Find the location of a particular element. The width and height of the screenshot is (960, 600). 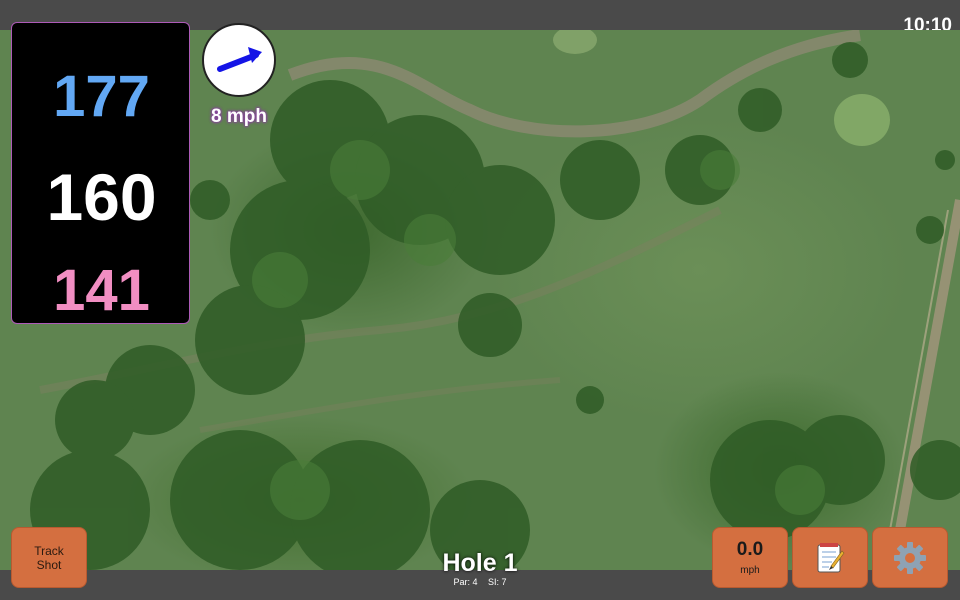

speed-button: 0.0 mph is located at coordinates (750, 557).